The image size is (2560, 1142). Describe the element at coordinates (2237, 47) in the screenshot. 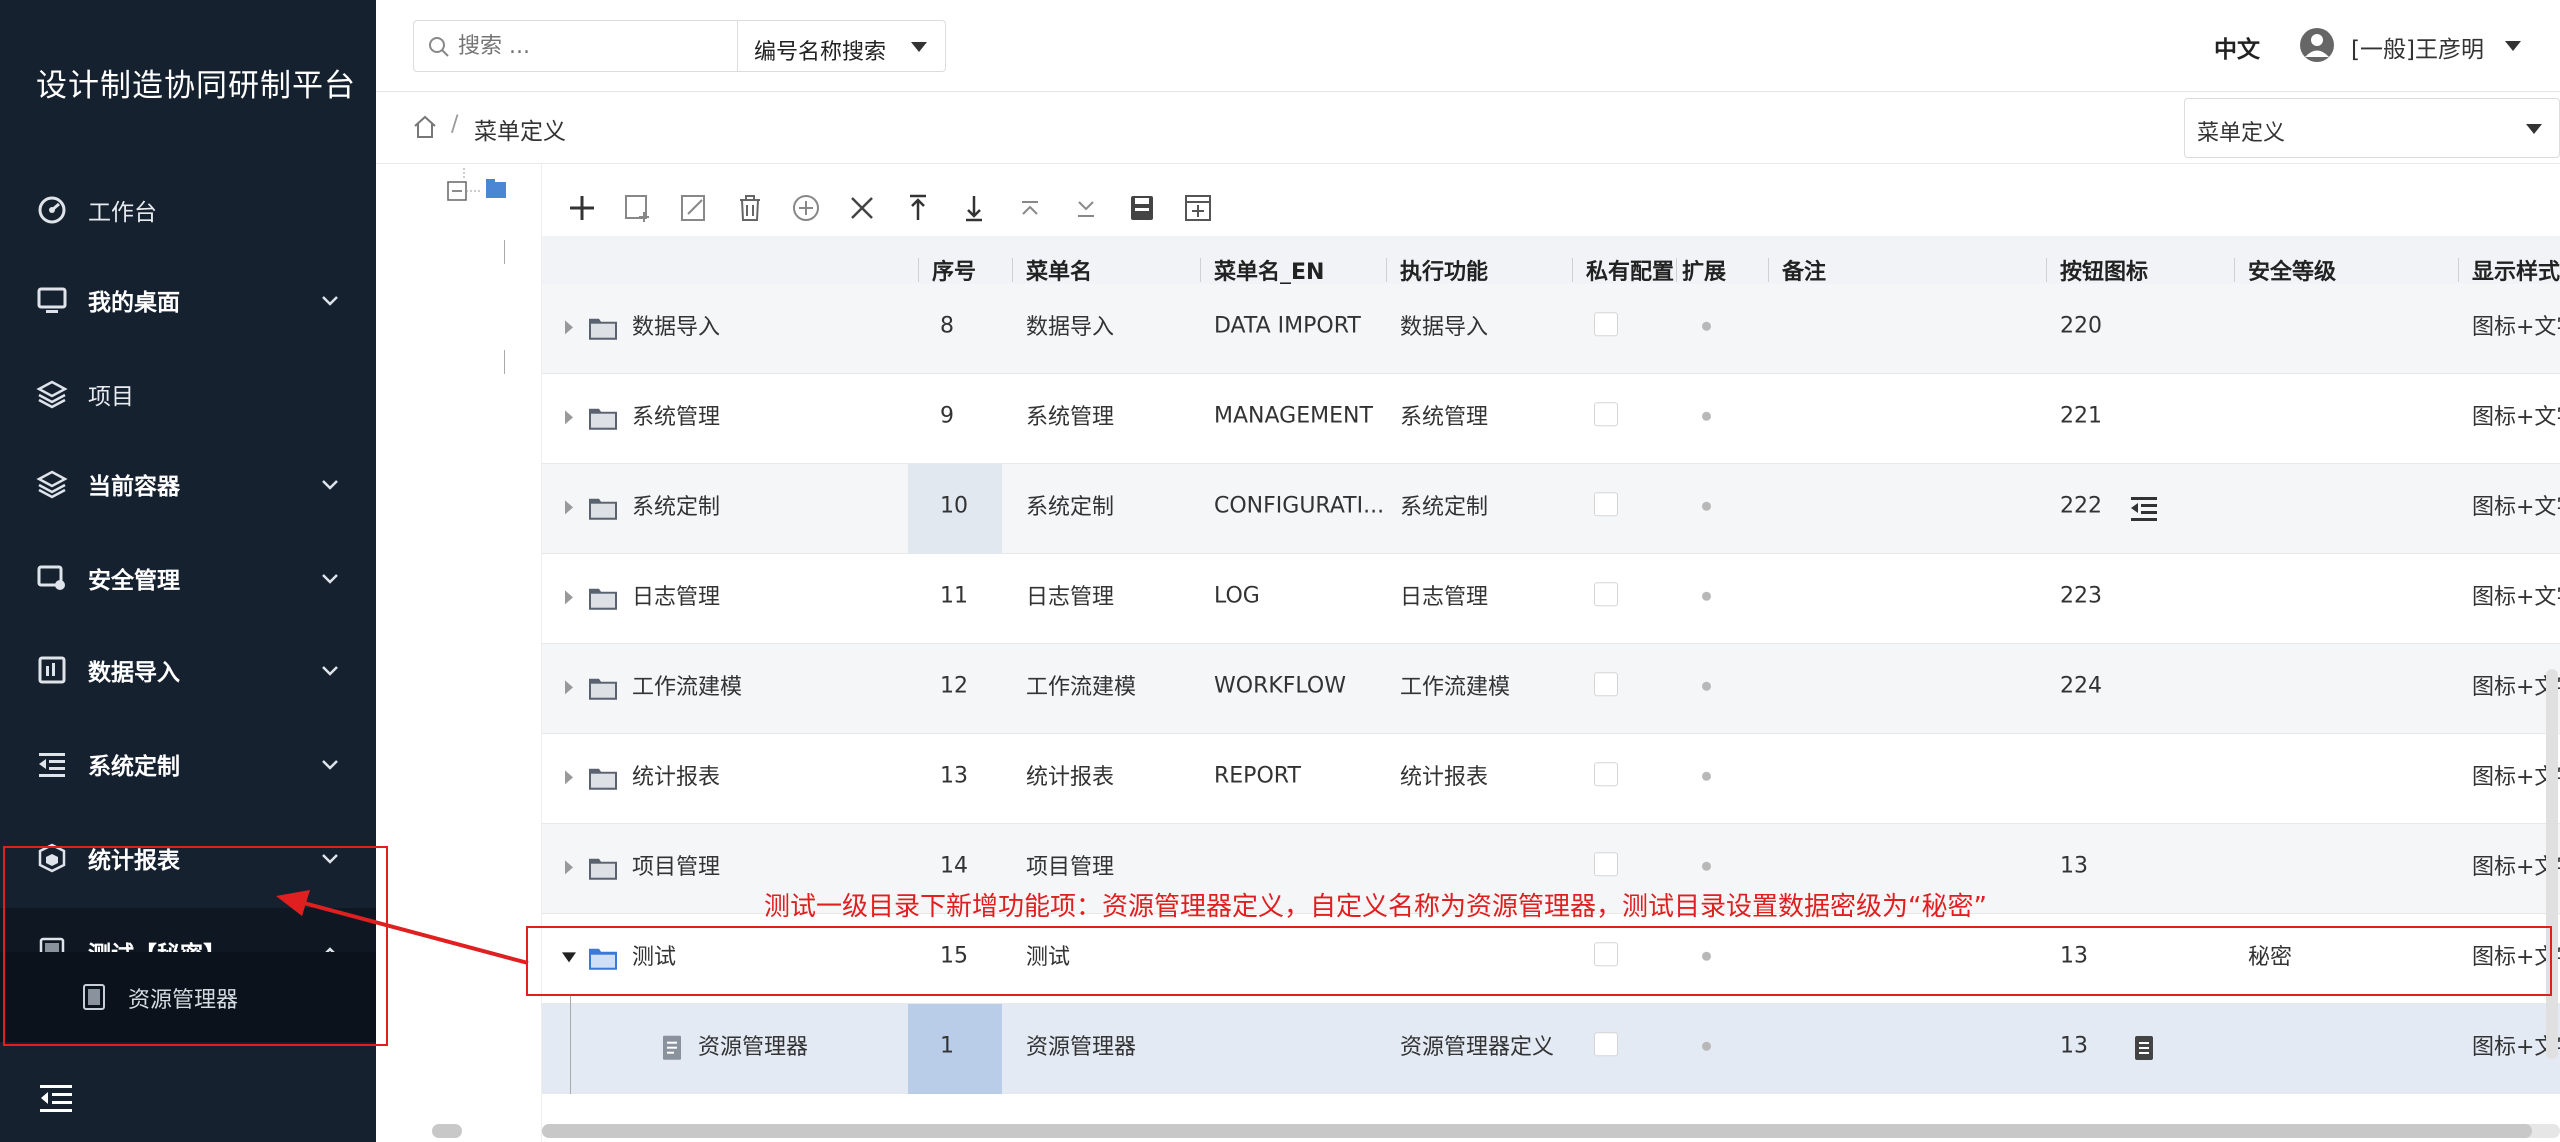

I see `language-switch: 中文` at that location.